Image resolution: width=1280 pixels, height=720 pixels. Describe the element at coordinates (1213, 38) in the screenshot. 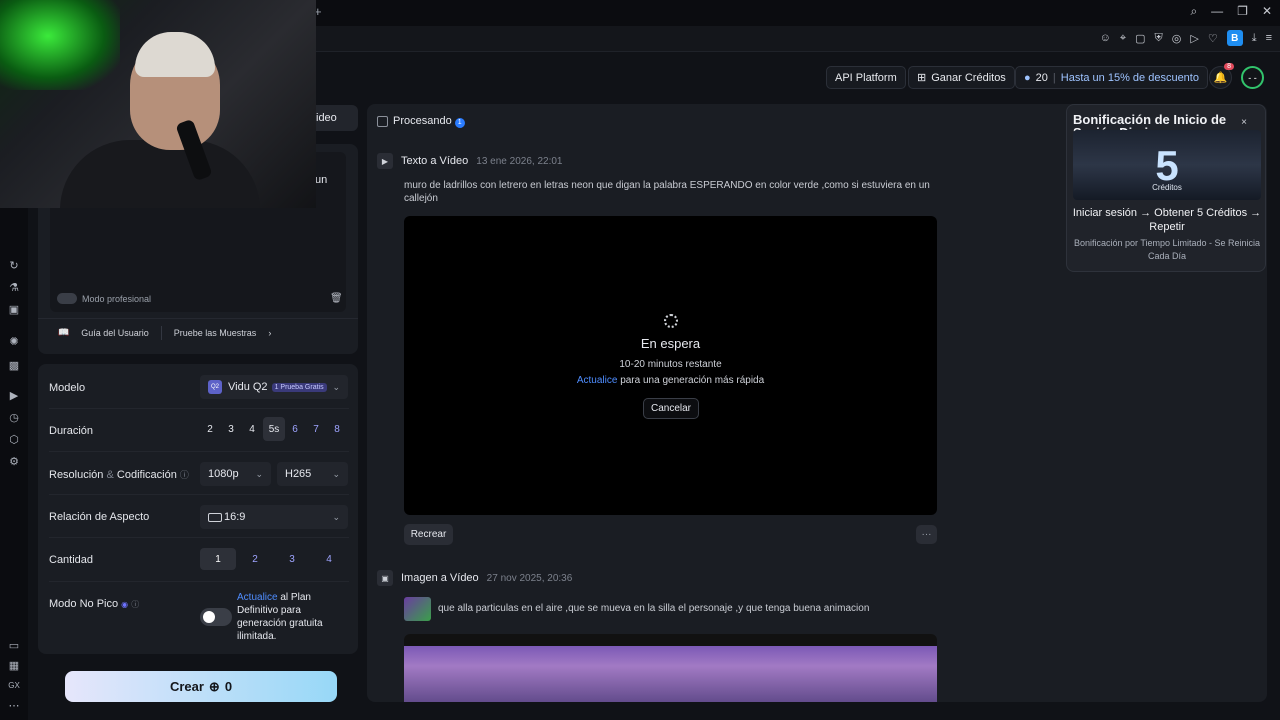

I see `heart-icon: ♡` at that location.